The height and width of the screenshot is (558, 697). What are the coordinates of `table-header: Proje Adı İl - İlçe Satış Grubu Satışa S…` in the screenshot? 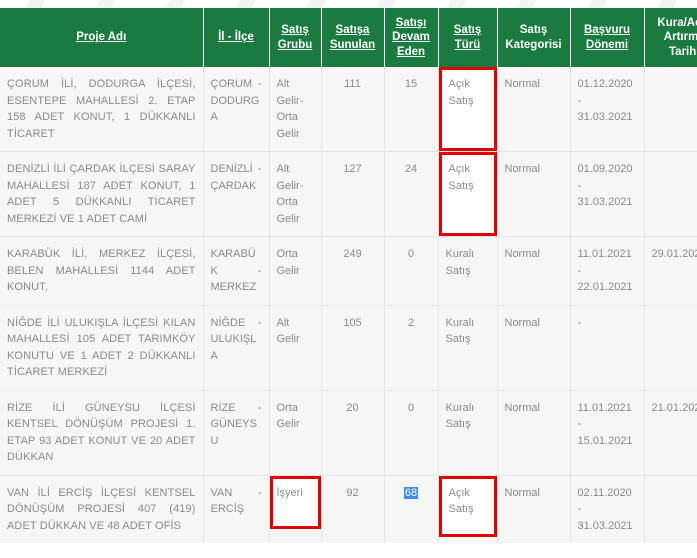 It's located at (348, 38).